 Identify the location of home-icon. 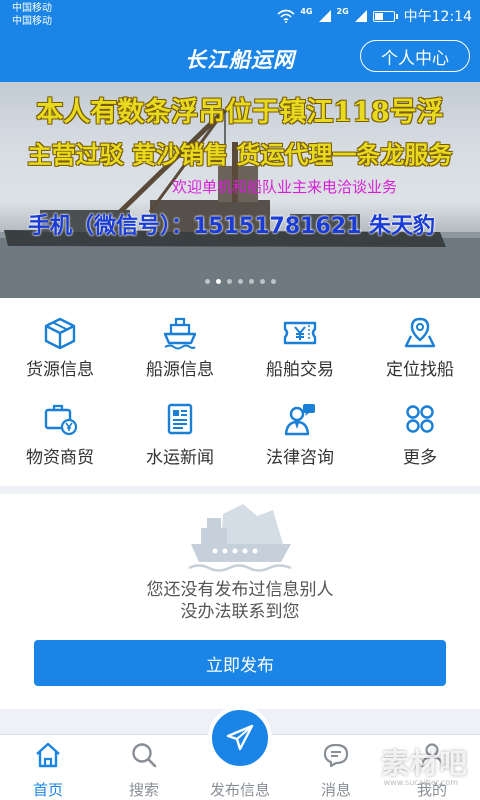
(48, 755).